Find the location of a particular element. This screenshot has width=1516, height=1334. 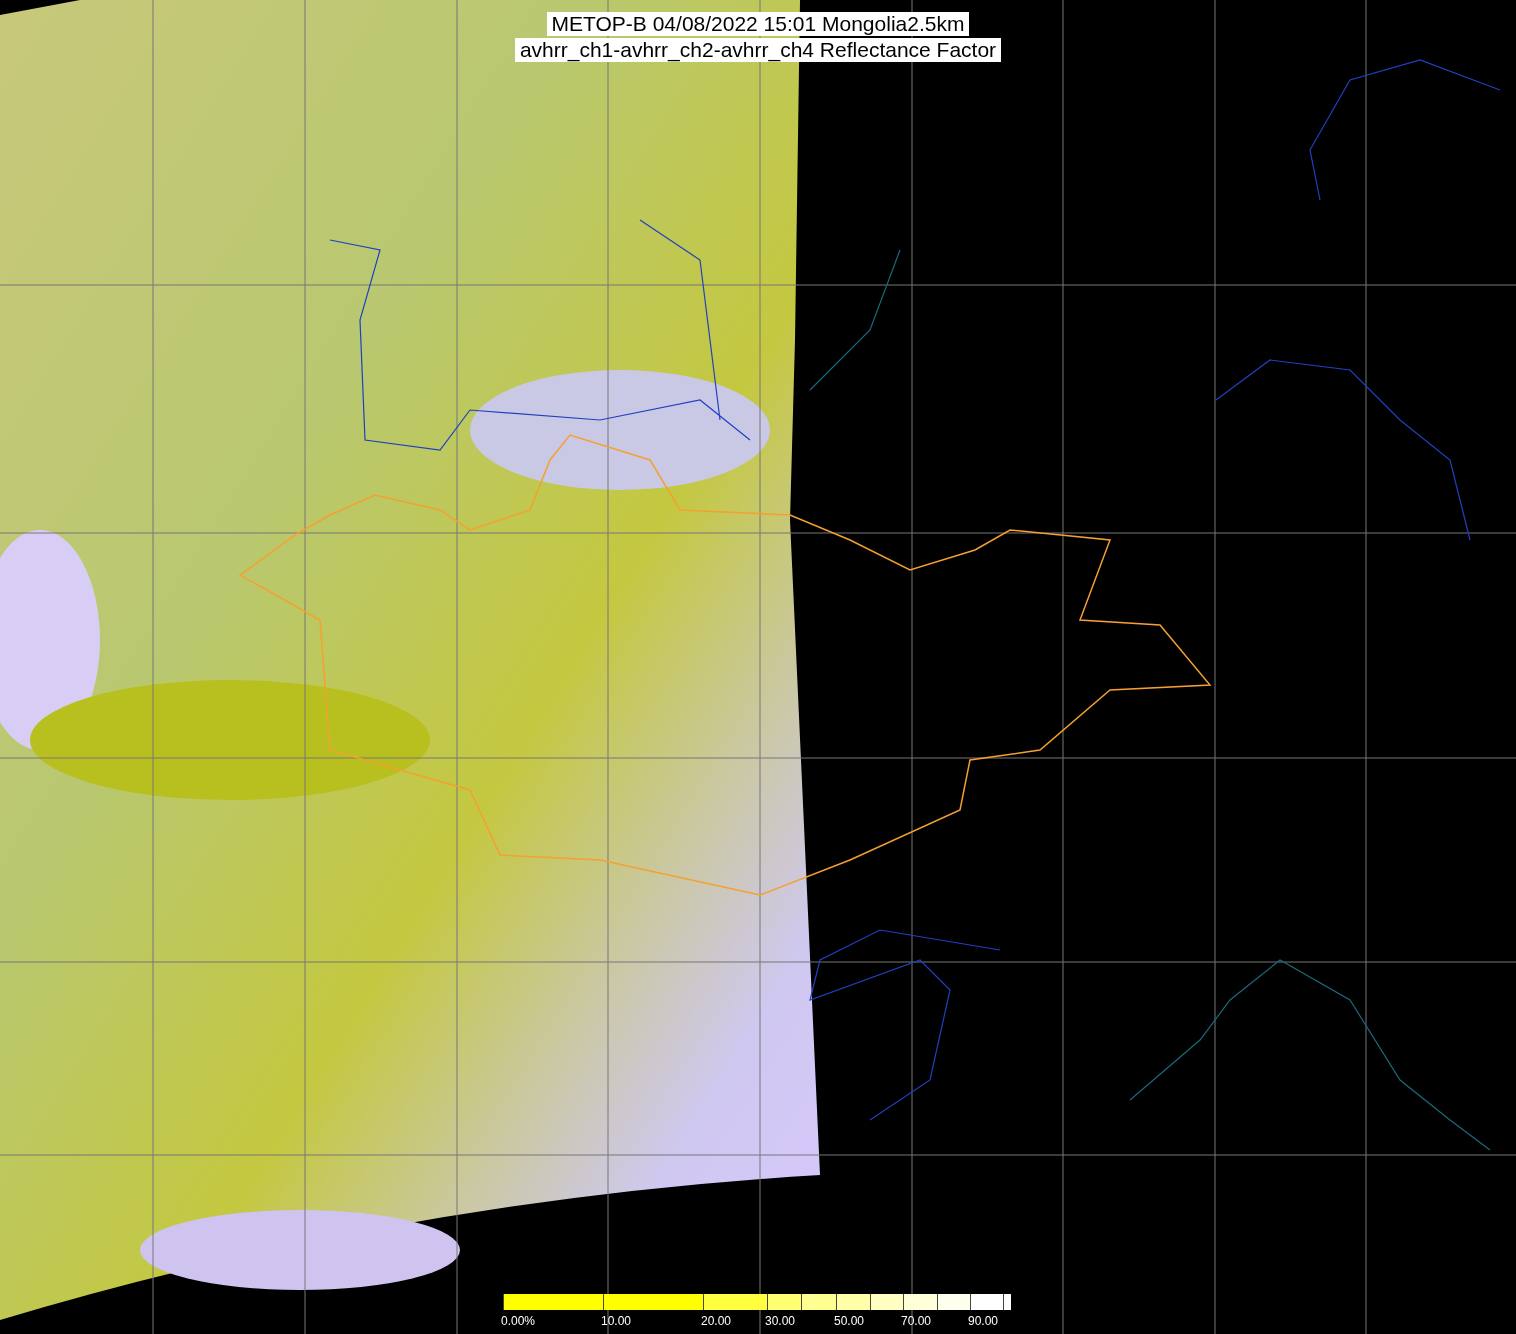

scale-tick-label: 30.00 is located at coordinates (780, 1321).